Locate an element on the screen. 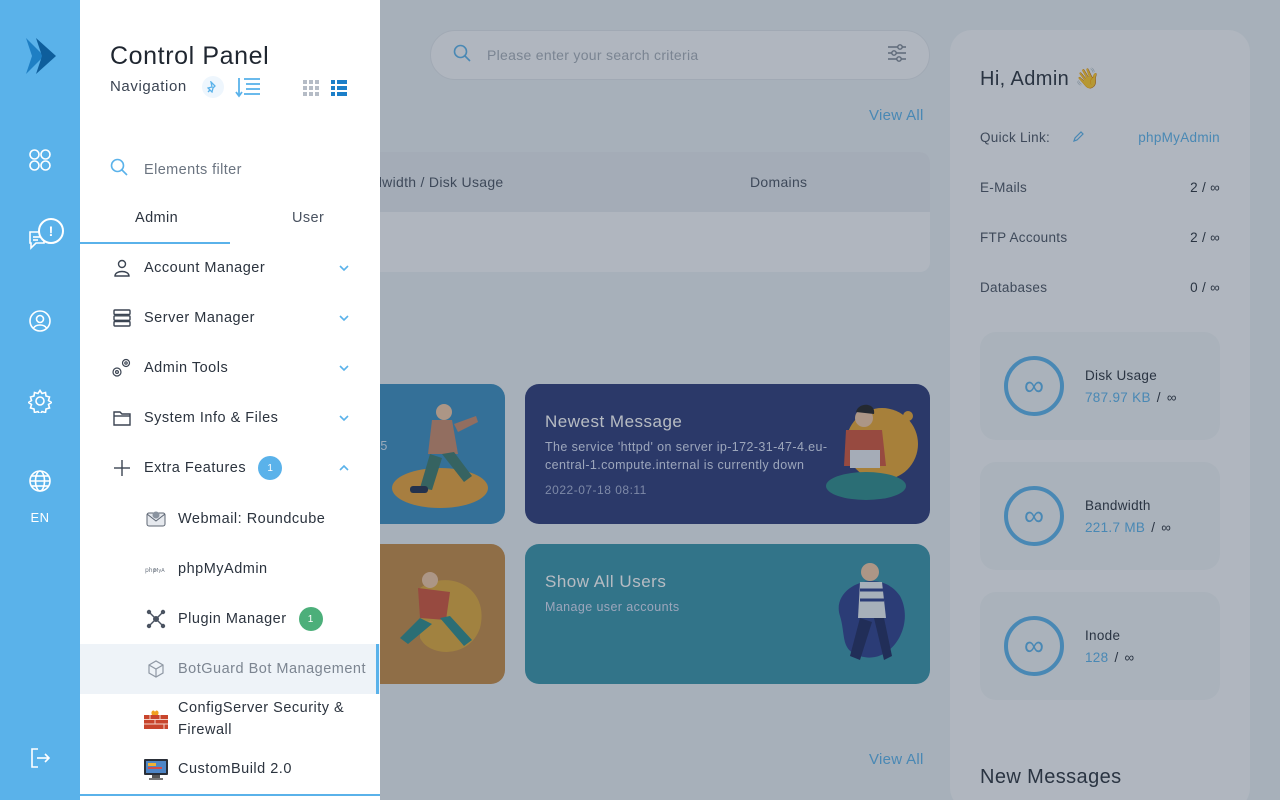  elements-filter: Elements filter is located at coordinates (176, 169).